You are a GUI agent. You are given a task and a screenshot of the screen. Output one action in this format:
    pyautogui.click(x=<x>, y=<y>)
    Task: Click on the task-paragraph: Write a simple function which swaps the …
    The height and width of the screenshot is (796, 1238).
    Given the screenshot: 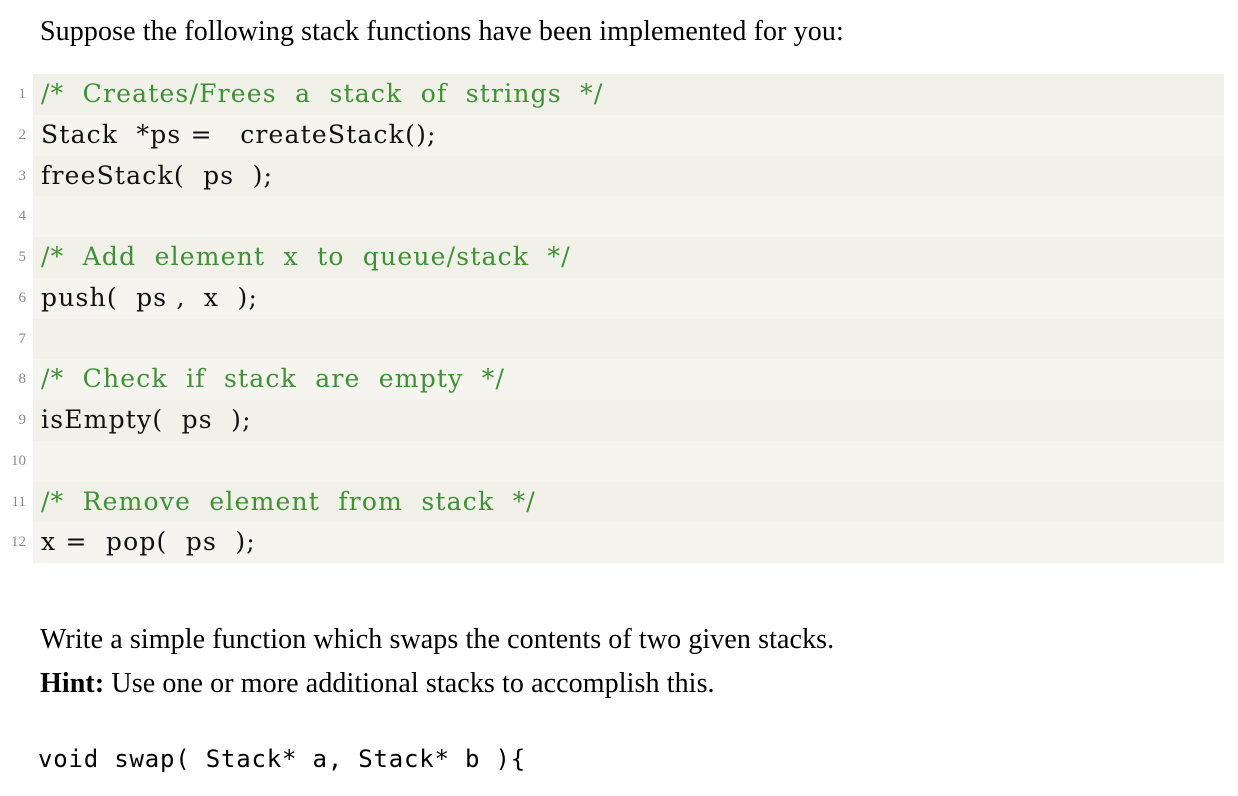 What is the action you would take?
    pyautogui.click(x=437, y=639)
    